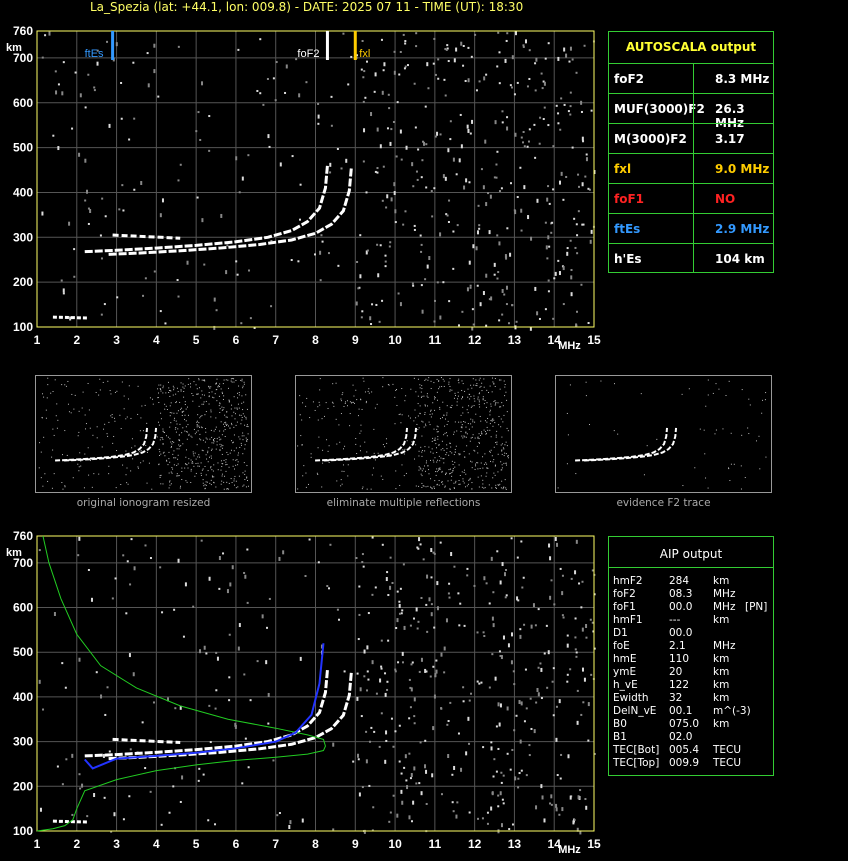 Image resolution: width=848 pixels, height=861 pixels. What do you see at coordinates (76, 844) in the screenshot?
I see `x-tick-label: 2` at bounding box center [76, 844].